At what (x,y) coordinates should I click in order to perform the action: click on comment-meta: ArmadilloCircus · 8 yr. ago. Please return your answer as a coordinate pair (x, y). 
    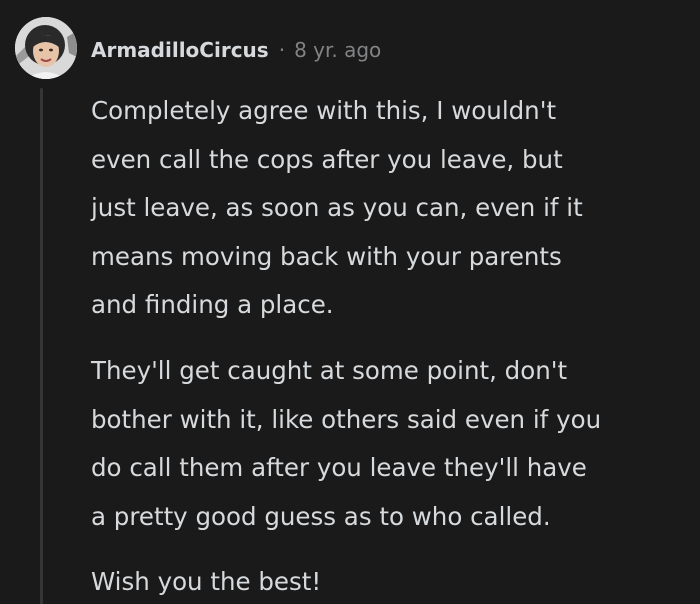
    Looking at the image, I should click on (236, 50).